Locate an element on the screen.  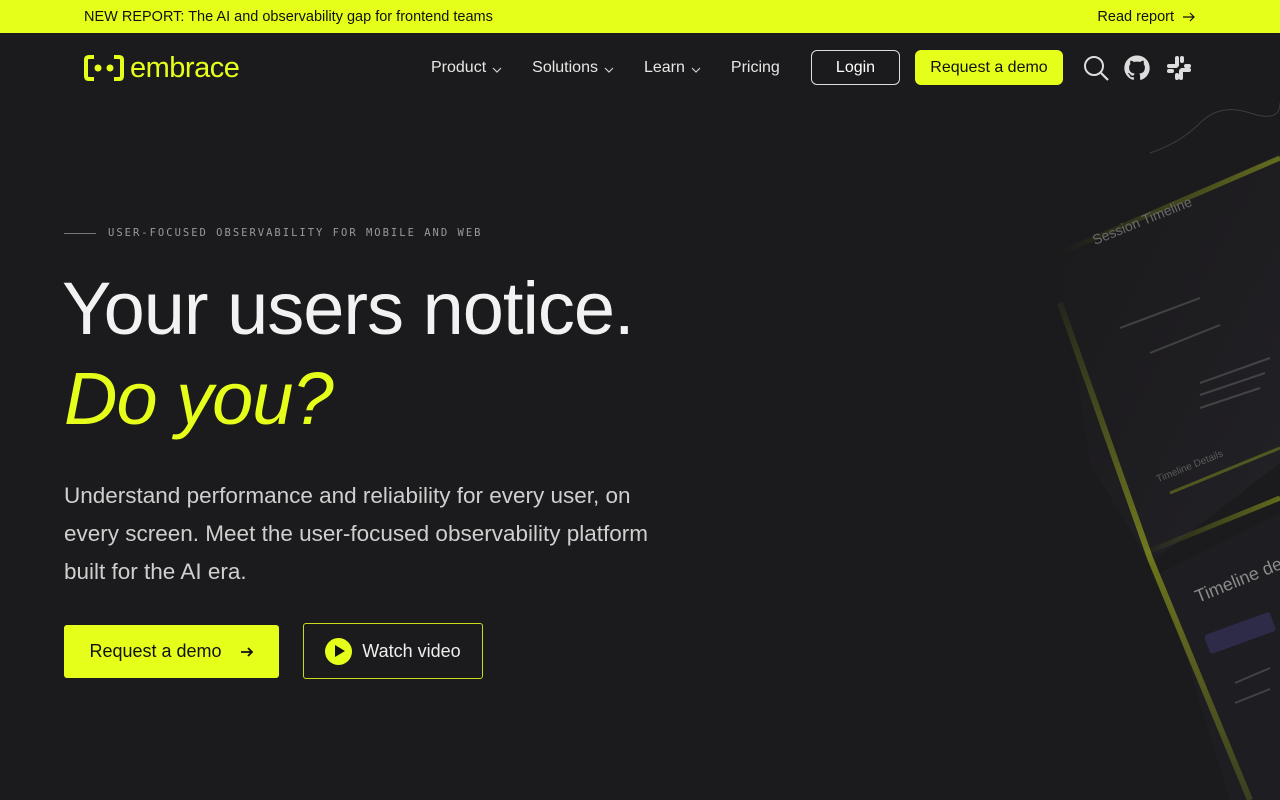
watch-video-label: Watch video is located at coordinates (411, 650).